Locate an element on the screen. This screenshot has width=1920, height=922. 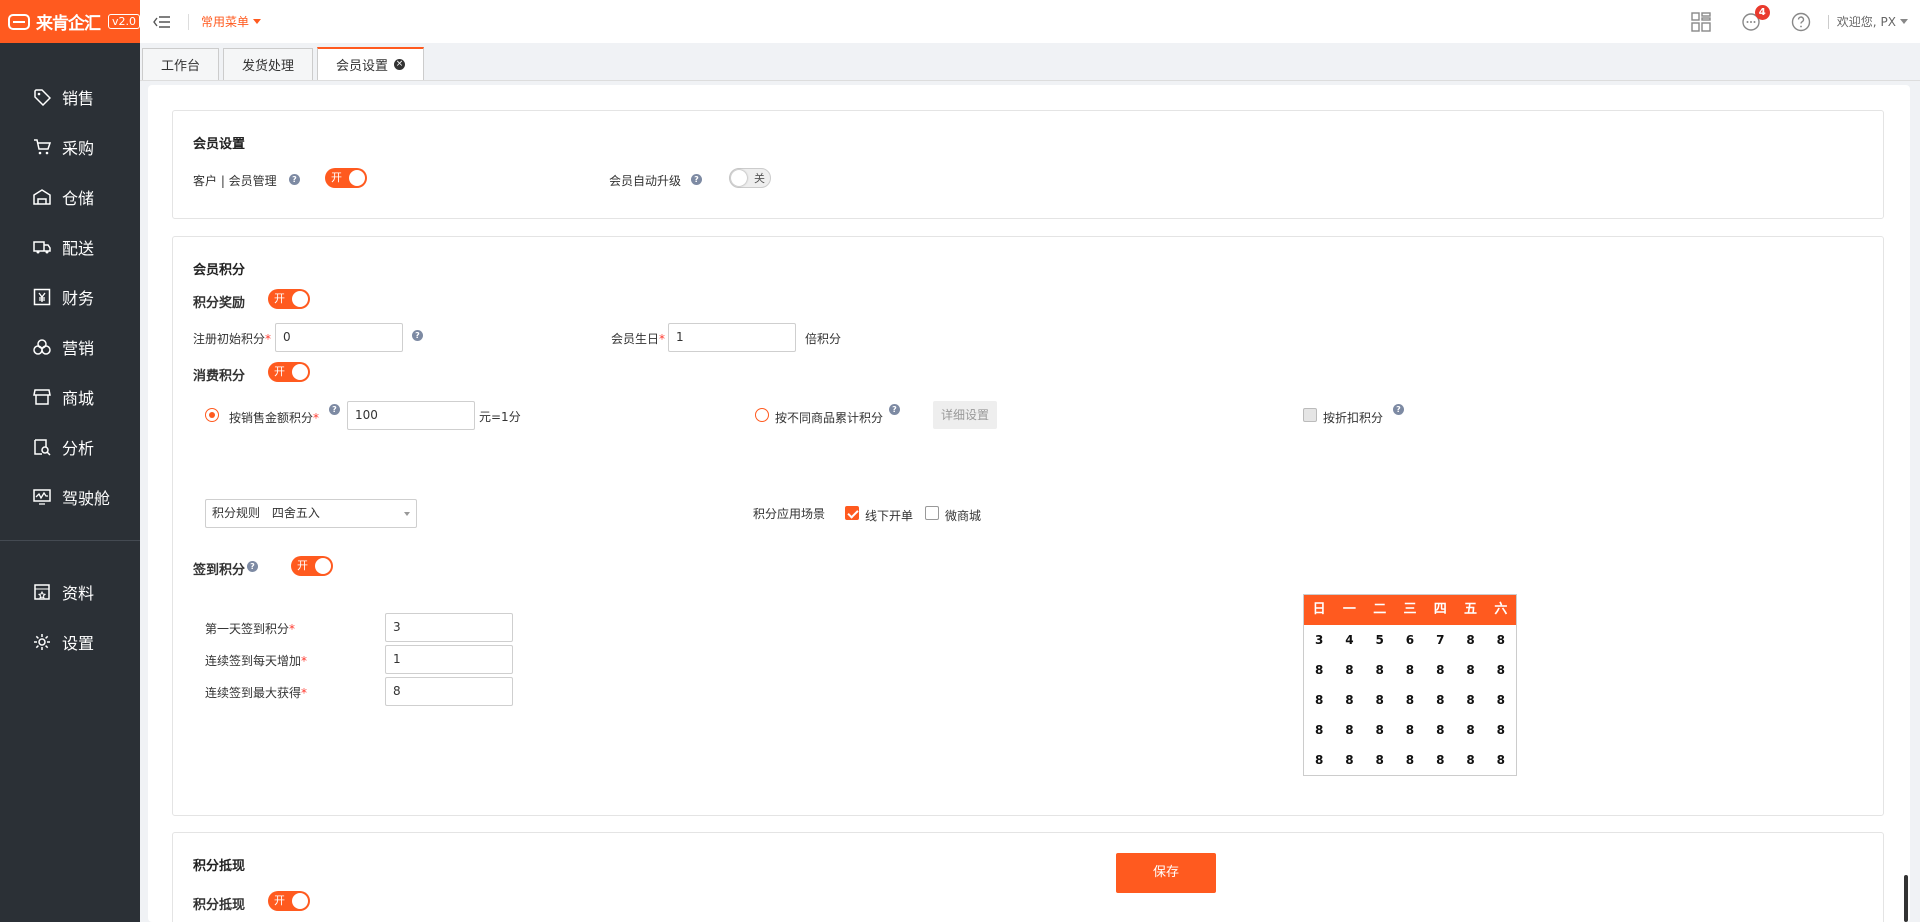
birthday-text: 会员生日 is located at coordinates (635, 339).